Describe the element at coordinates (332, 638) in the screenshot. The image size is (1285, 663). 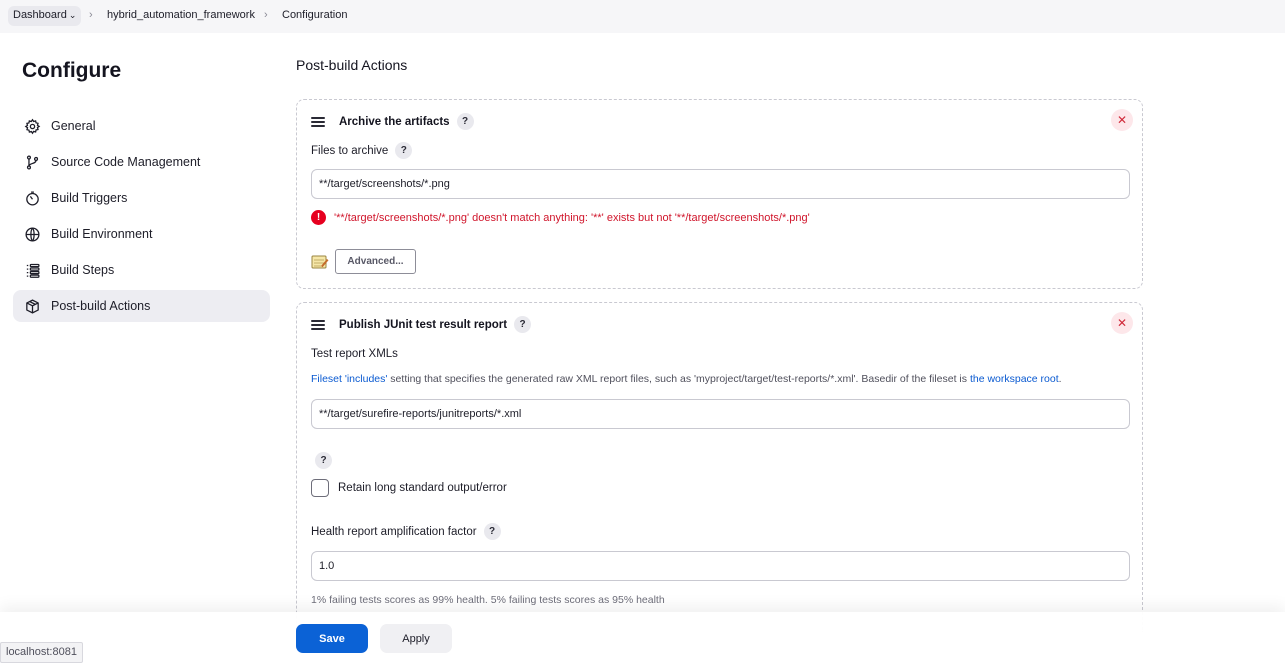
I see `save-button: Save` at that location.